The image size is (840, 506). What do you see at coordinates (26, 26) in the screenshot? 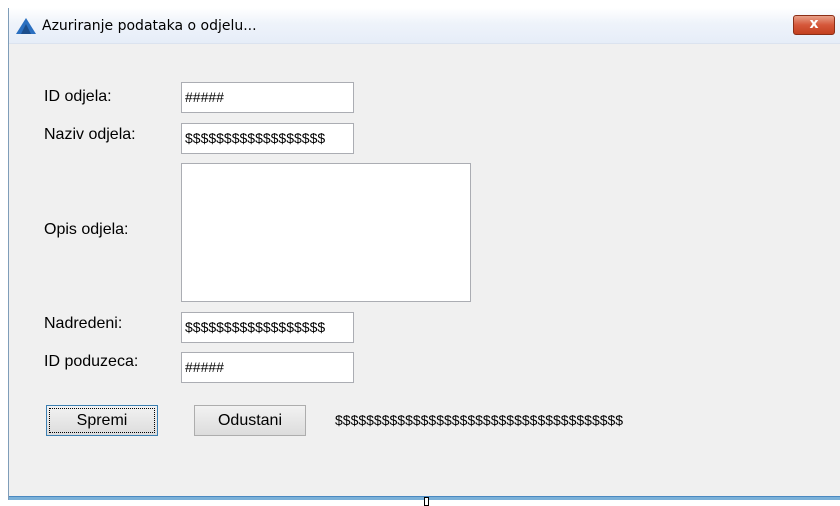
I see `app-triangle-icon` at bounding box center [26, 26].